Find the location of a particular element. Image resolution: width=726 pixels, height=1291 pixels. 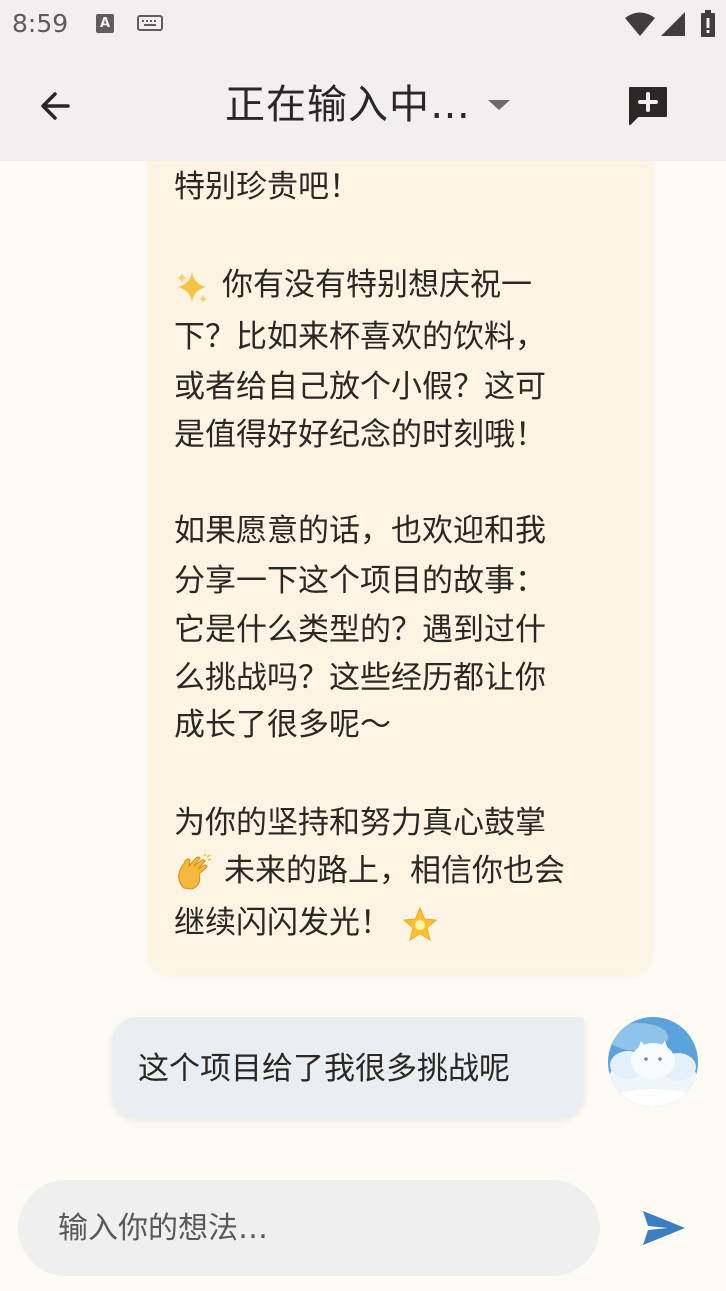

bot-message-text: 继续闪闪发光！ is located at coordinates (282, 923).